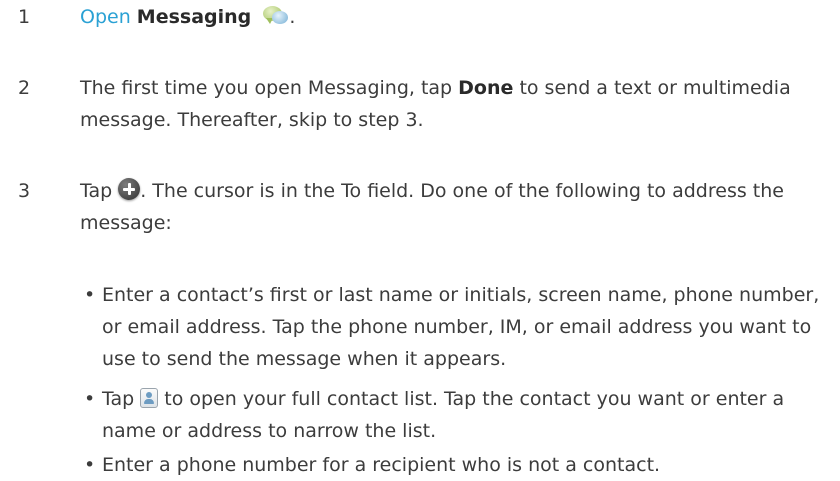 This screenshot has width=840, height=481. I want to click on step-text: Open Messaging ., so click(450, 17).